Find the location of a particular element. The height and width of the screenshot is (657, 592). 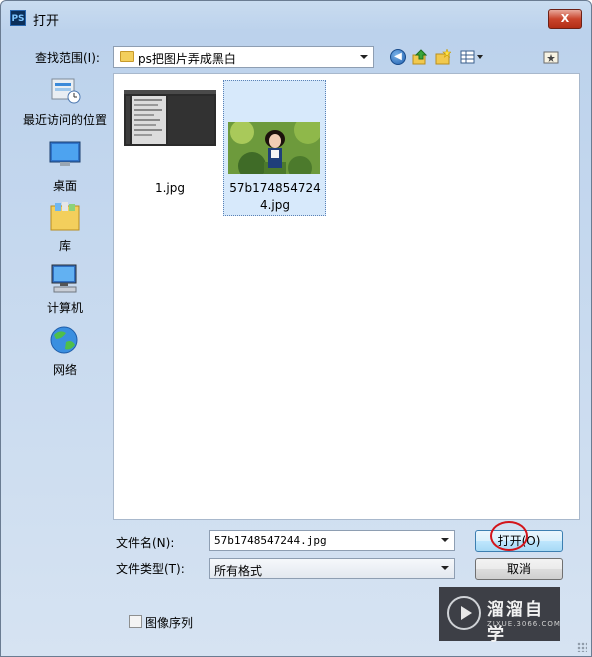

filename-value: 57b1748547244.jpg is located at coordinates (270, 540).